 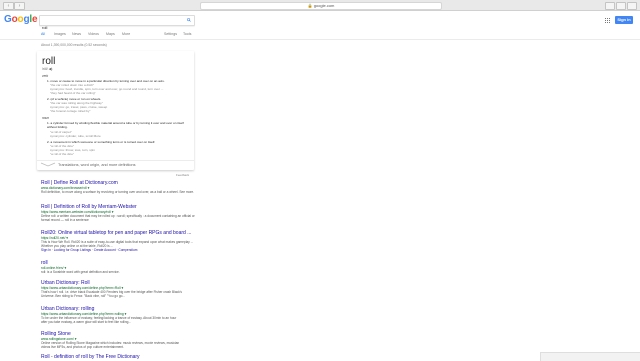 I want to click on browser-toolbar: ‹ › 🔒 google.com, so click(x=320, y=5).